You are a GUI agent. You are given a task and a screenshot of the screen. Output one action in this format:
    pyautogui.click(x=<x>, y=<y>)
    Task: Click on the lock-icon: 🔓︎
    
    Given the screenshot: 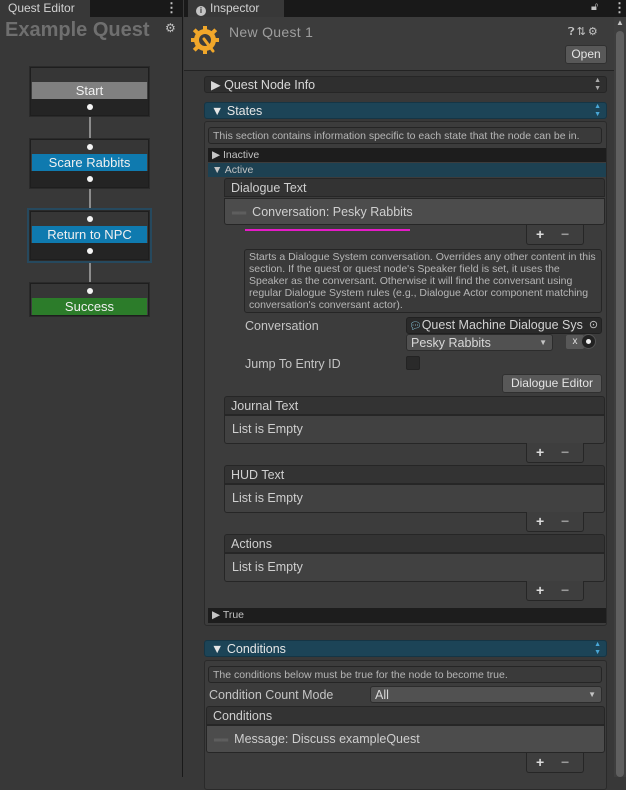 What is the action you would take?
    pyautogui.click(x=594, y=7)
    